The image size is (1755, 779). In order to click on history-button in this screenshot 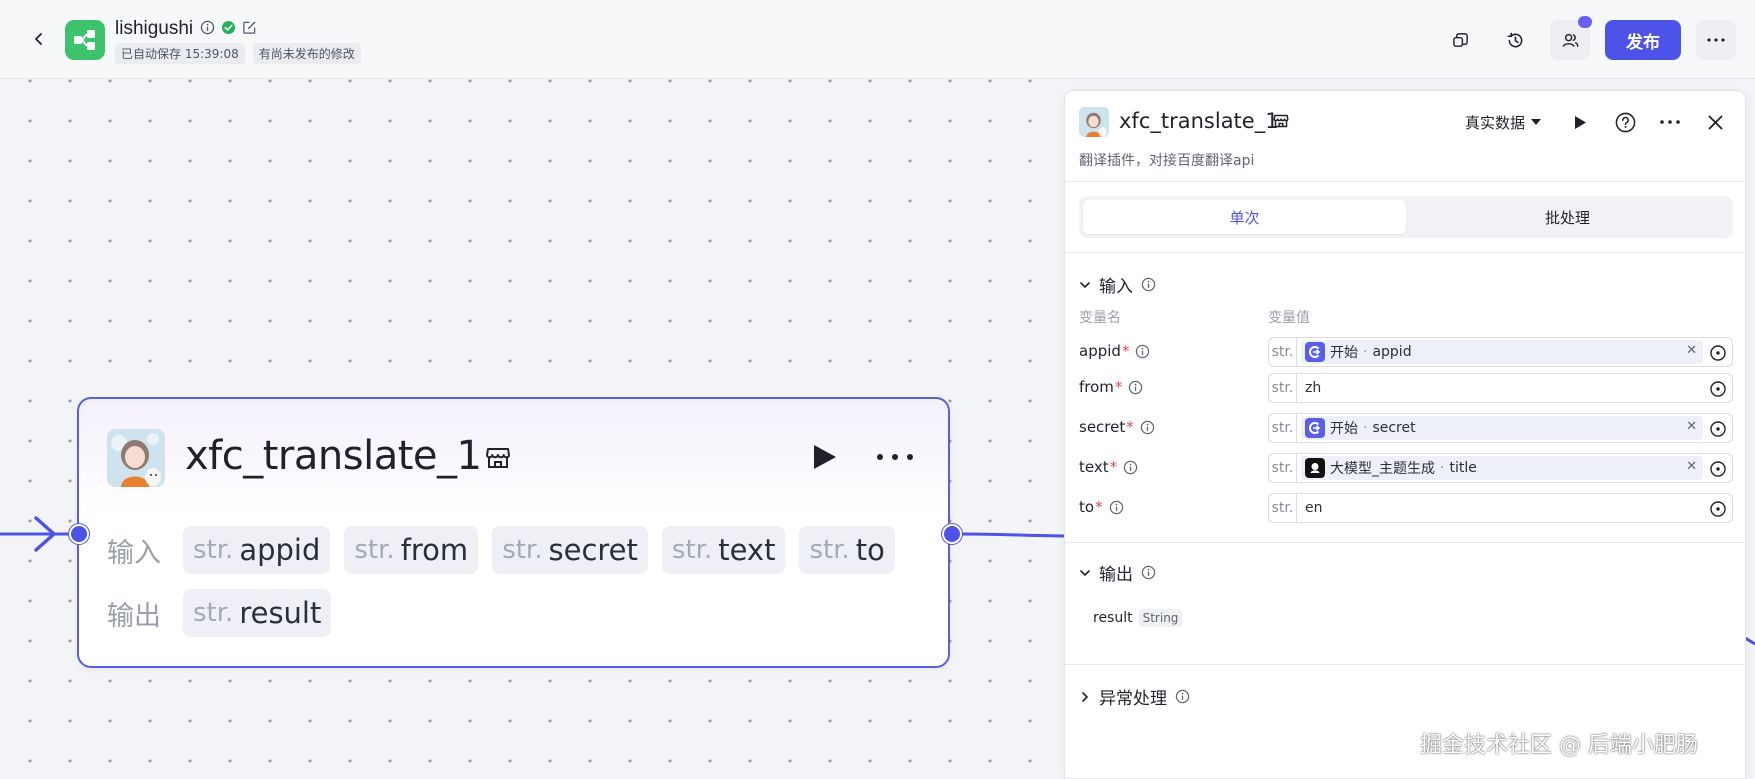, I will do `click(1515, 40)`.